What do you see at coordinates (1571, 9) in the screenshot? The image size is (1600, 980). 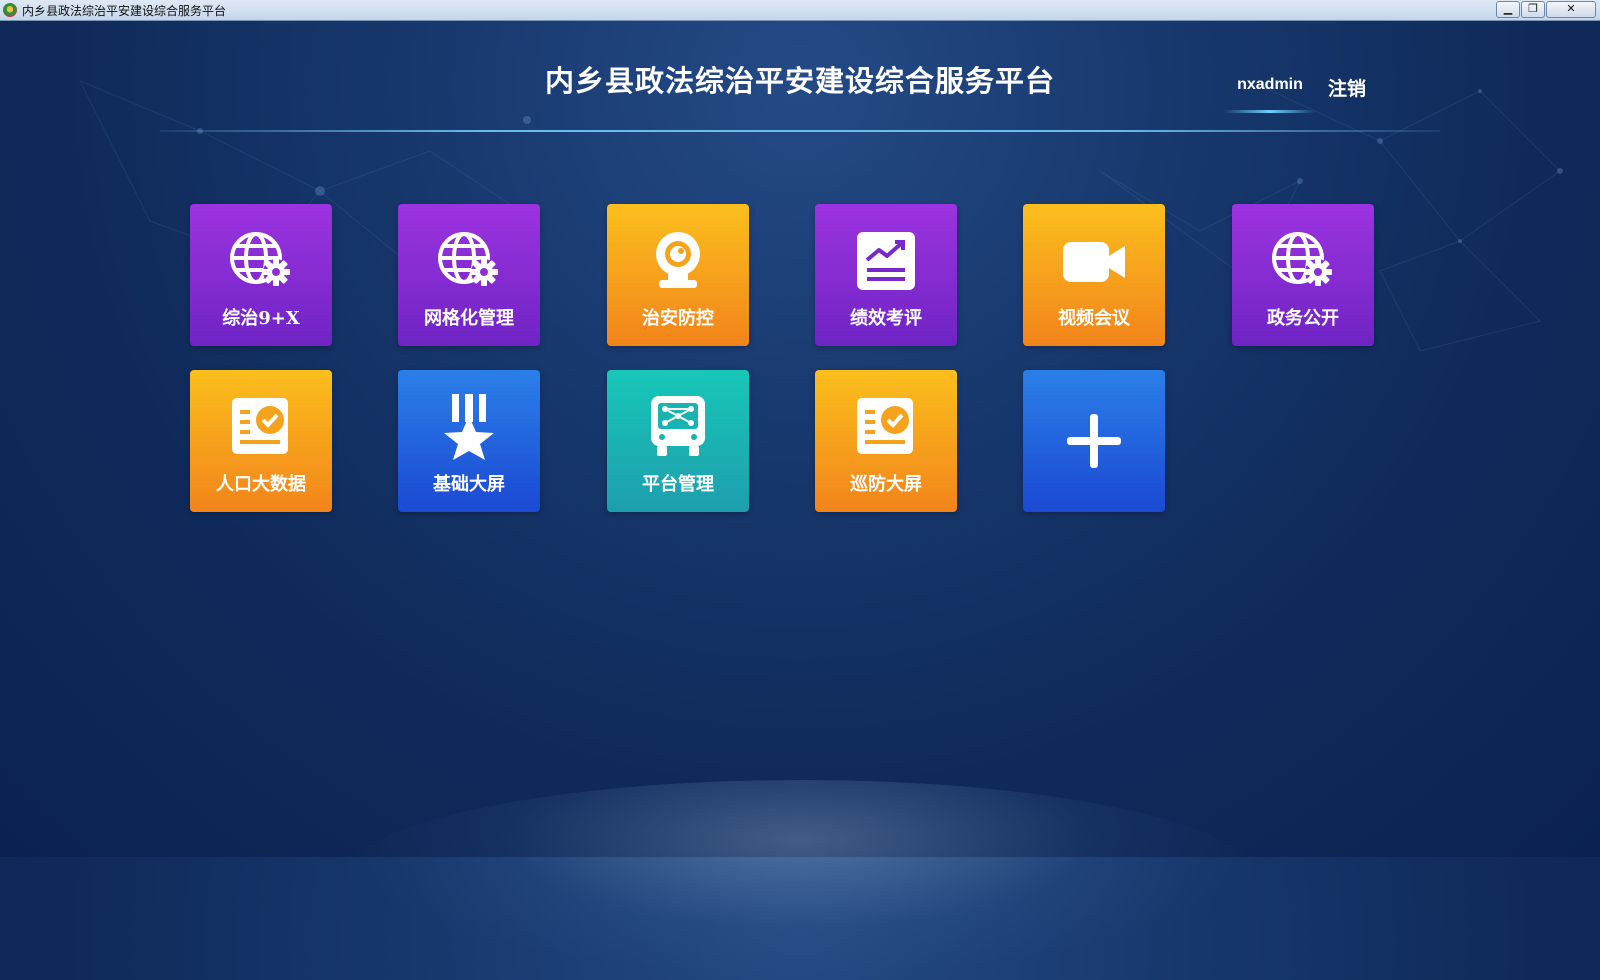 I see `close-button: ✕` at bounding box center [1571, 9].